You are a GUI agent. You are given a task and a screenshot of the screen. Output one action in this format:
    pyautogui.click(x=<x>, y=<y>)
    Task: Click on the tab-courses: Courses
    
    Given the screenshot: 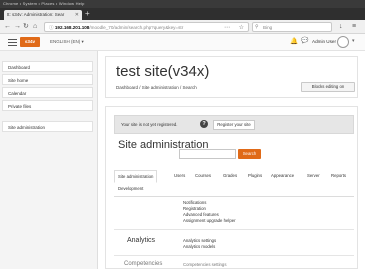 What is the action you would take?
    pyautogui.click(x=203, y=175)
    